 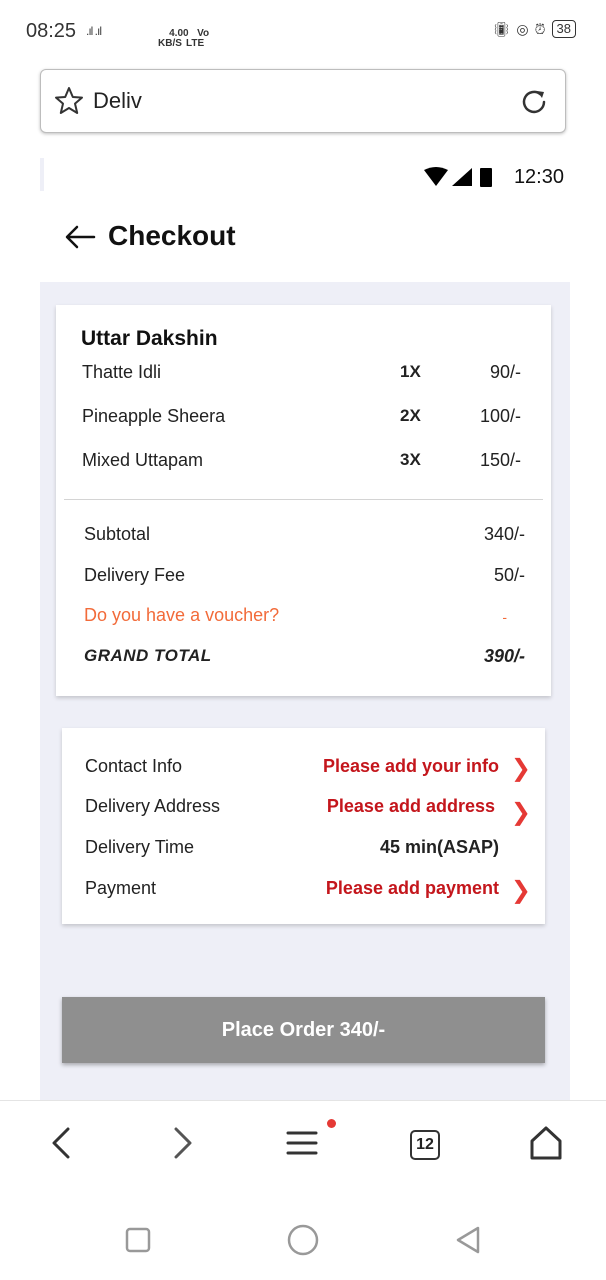 What do you see at coordinates (504, 656) in the screenshot?
I see `grand-total-value: 390/-` at bounding box center [504, 656].